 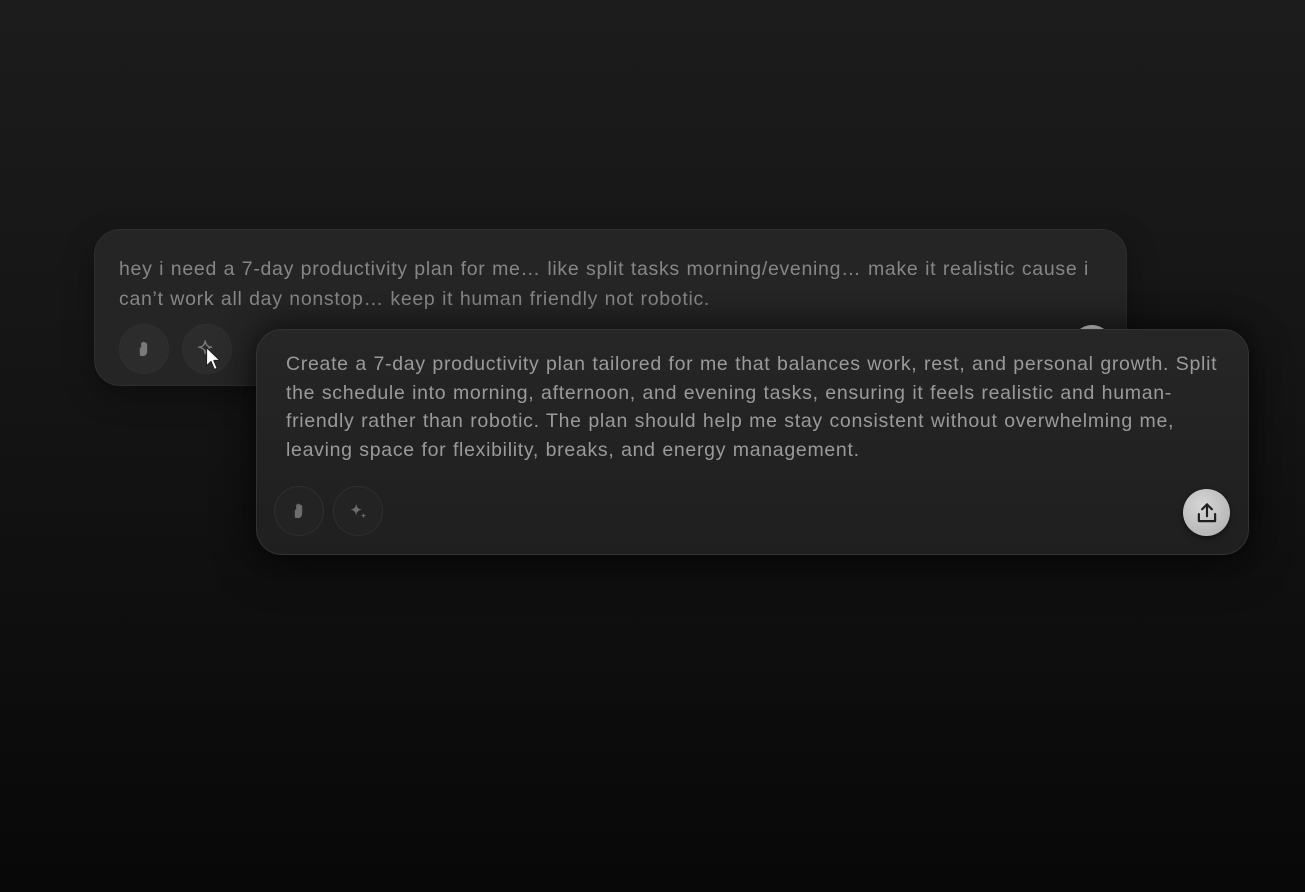 What do you see at coordinates (213, 358) in the screenshot?
I see `mouse-cursor-icon` at bounding box center [213, 358].